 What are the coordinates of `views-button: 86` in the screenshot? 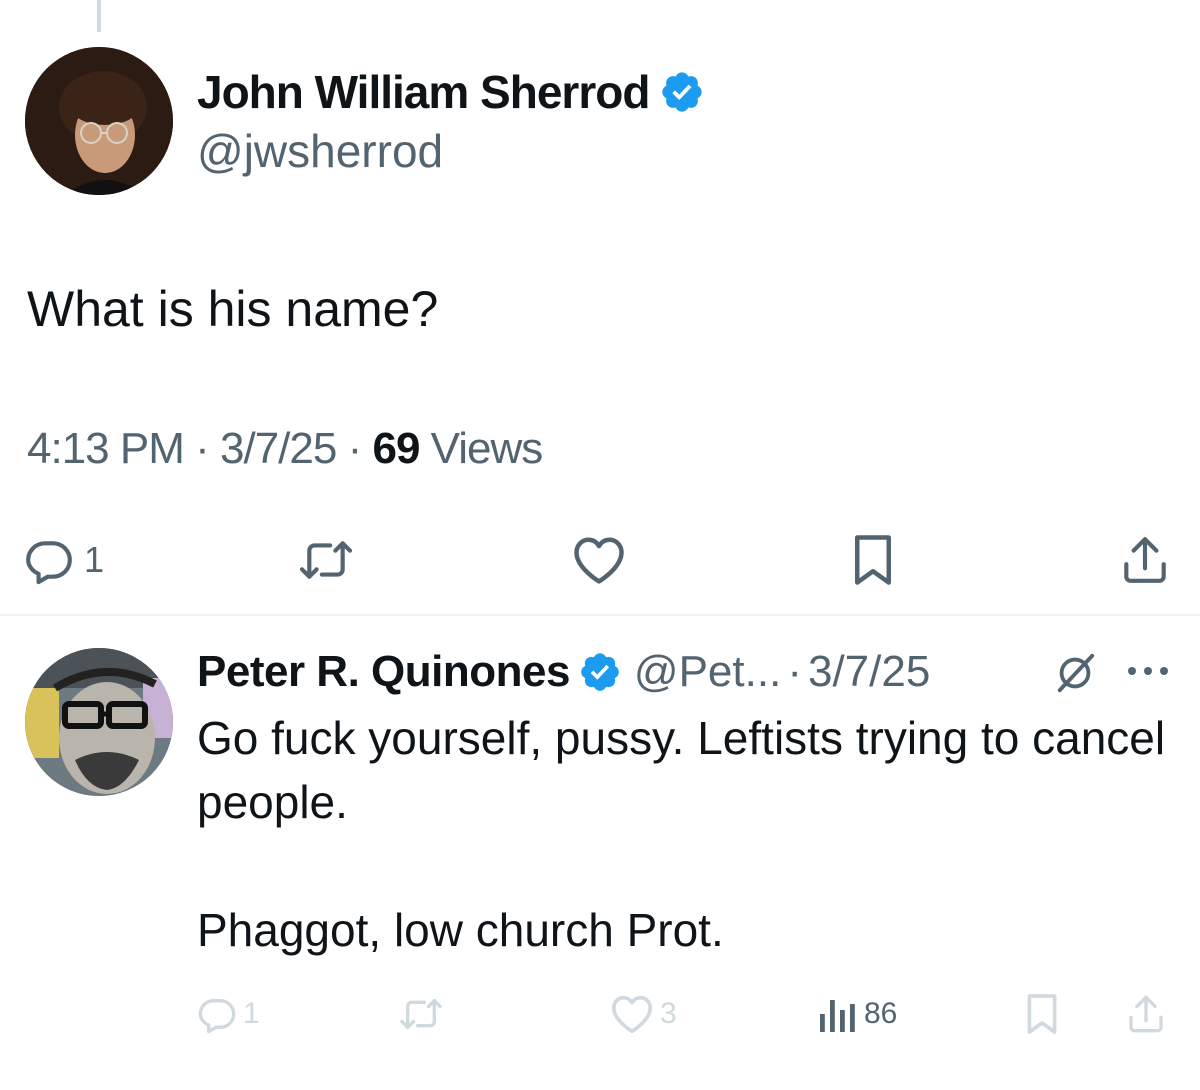 It's located at (857, 1014).